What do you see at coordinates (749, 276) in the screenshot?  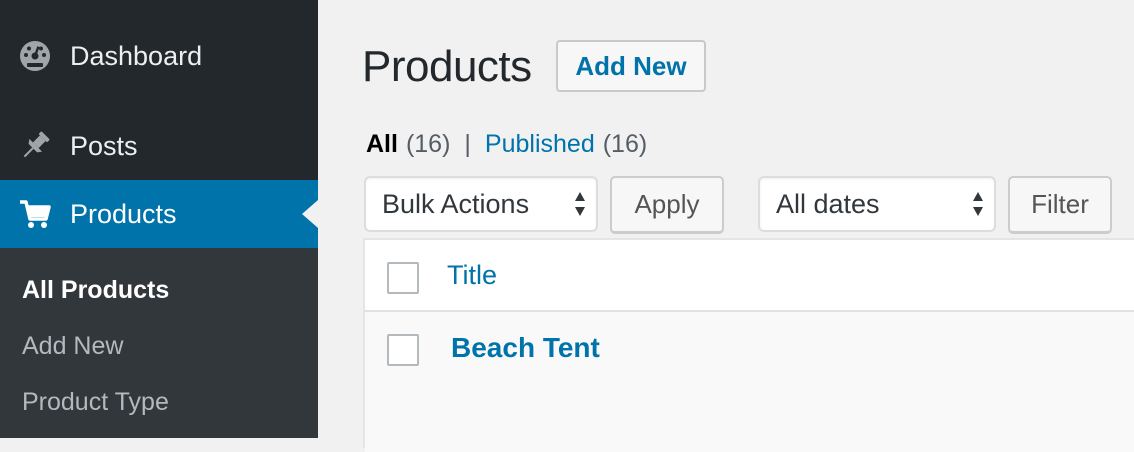 I see `table-header-row: Title` at bounding box center [749, 276].